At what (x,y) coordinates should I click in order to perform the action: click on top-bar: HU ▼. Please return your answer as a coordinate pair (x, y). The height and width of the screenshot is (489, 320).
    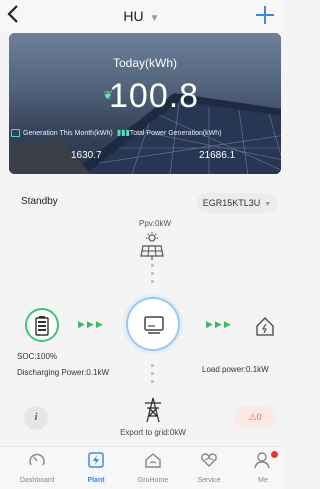
    Looking at the image, I should click on (141, 16).